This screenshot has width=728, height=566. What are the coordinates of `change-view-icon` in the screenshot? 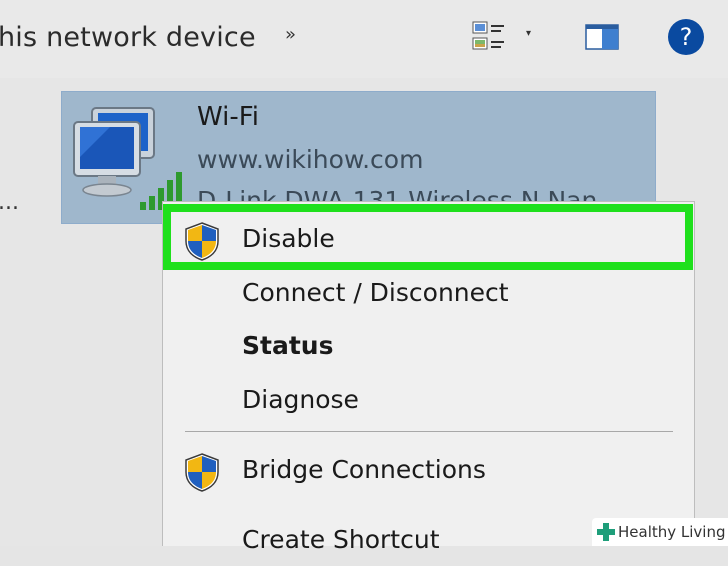 It's located at (489, 36).